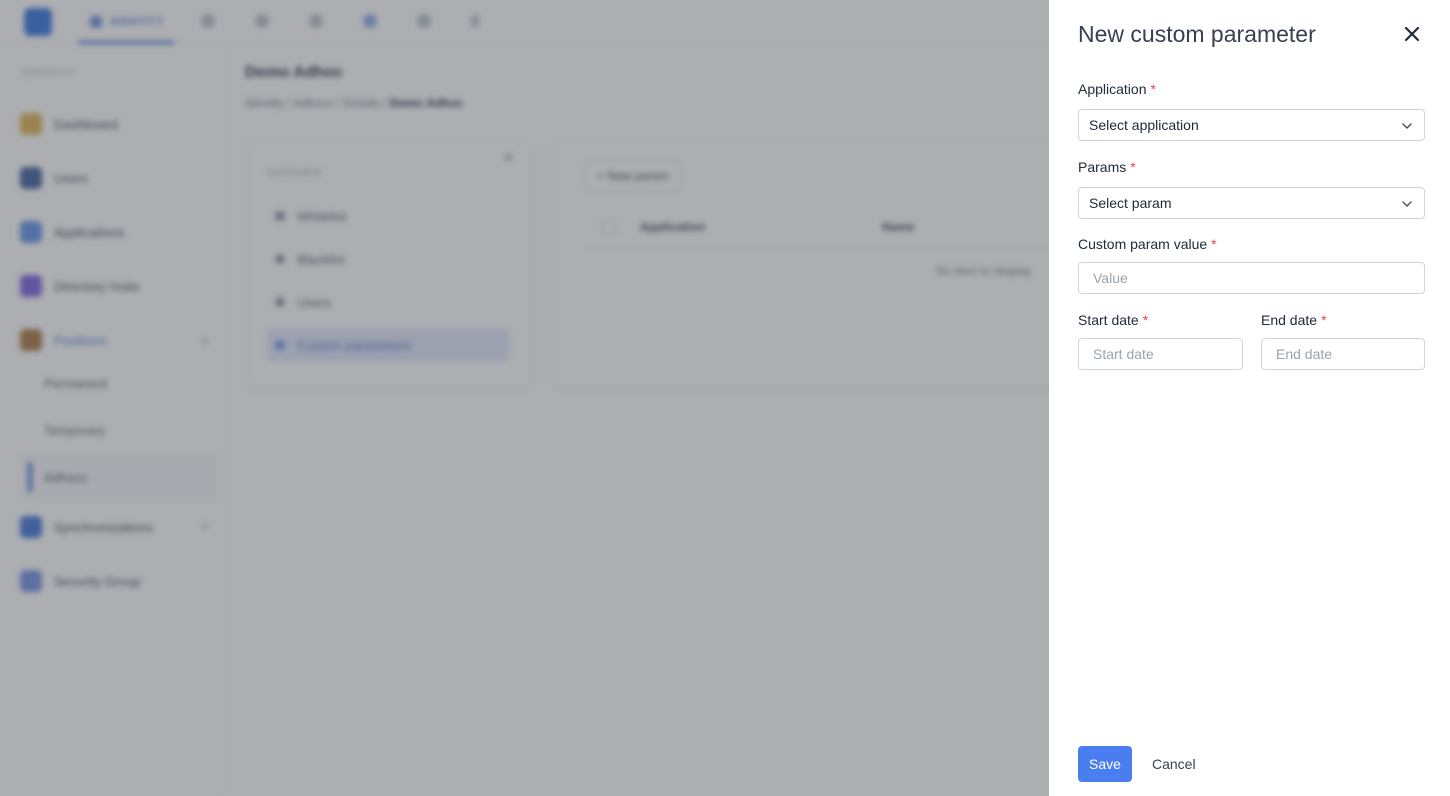 The height and width of the screenshot is (796, 1450). I want to click on params-select-value: Select param, so click(1130, 203).